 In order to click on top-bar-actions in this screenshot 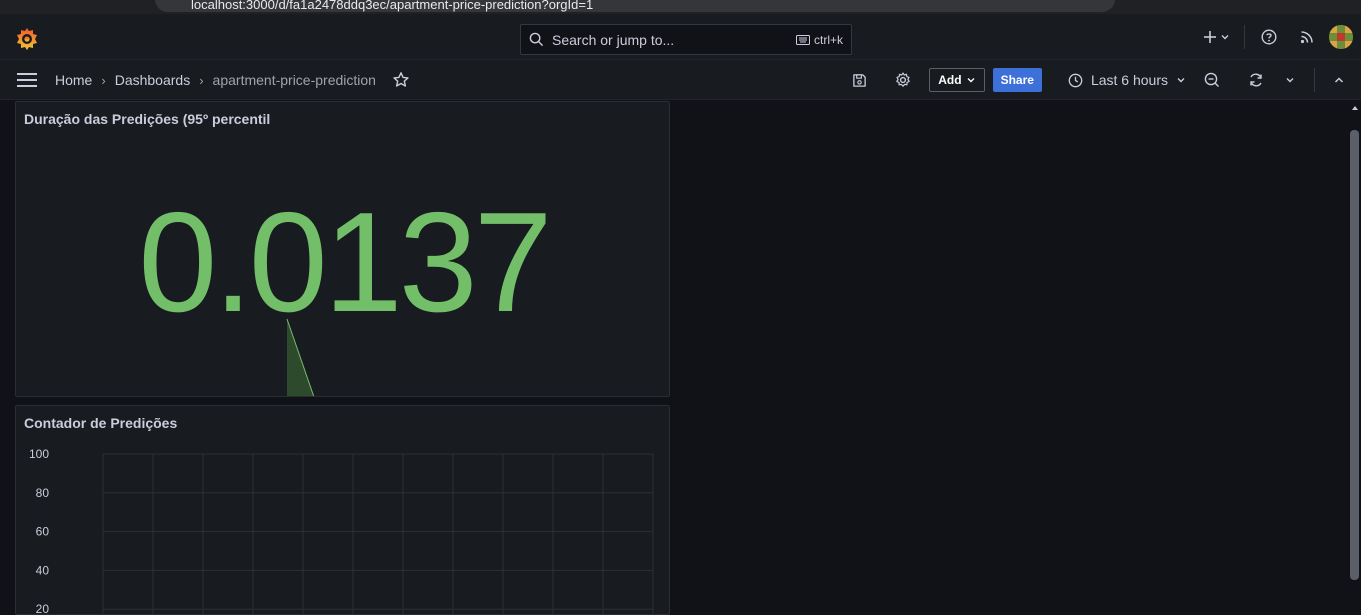, I will do `click(1279, 37)`.